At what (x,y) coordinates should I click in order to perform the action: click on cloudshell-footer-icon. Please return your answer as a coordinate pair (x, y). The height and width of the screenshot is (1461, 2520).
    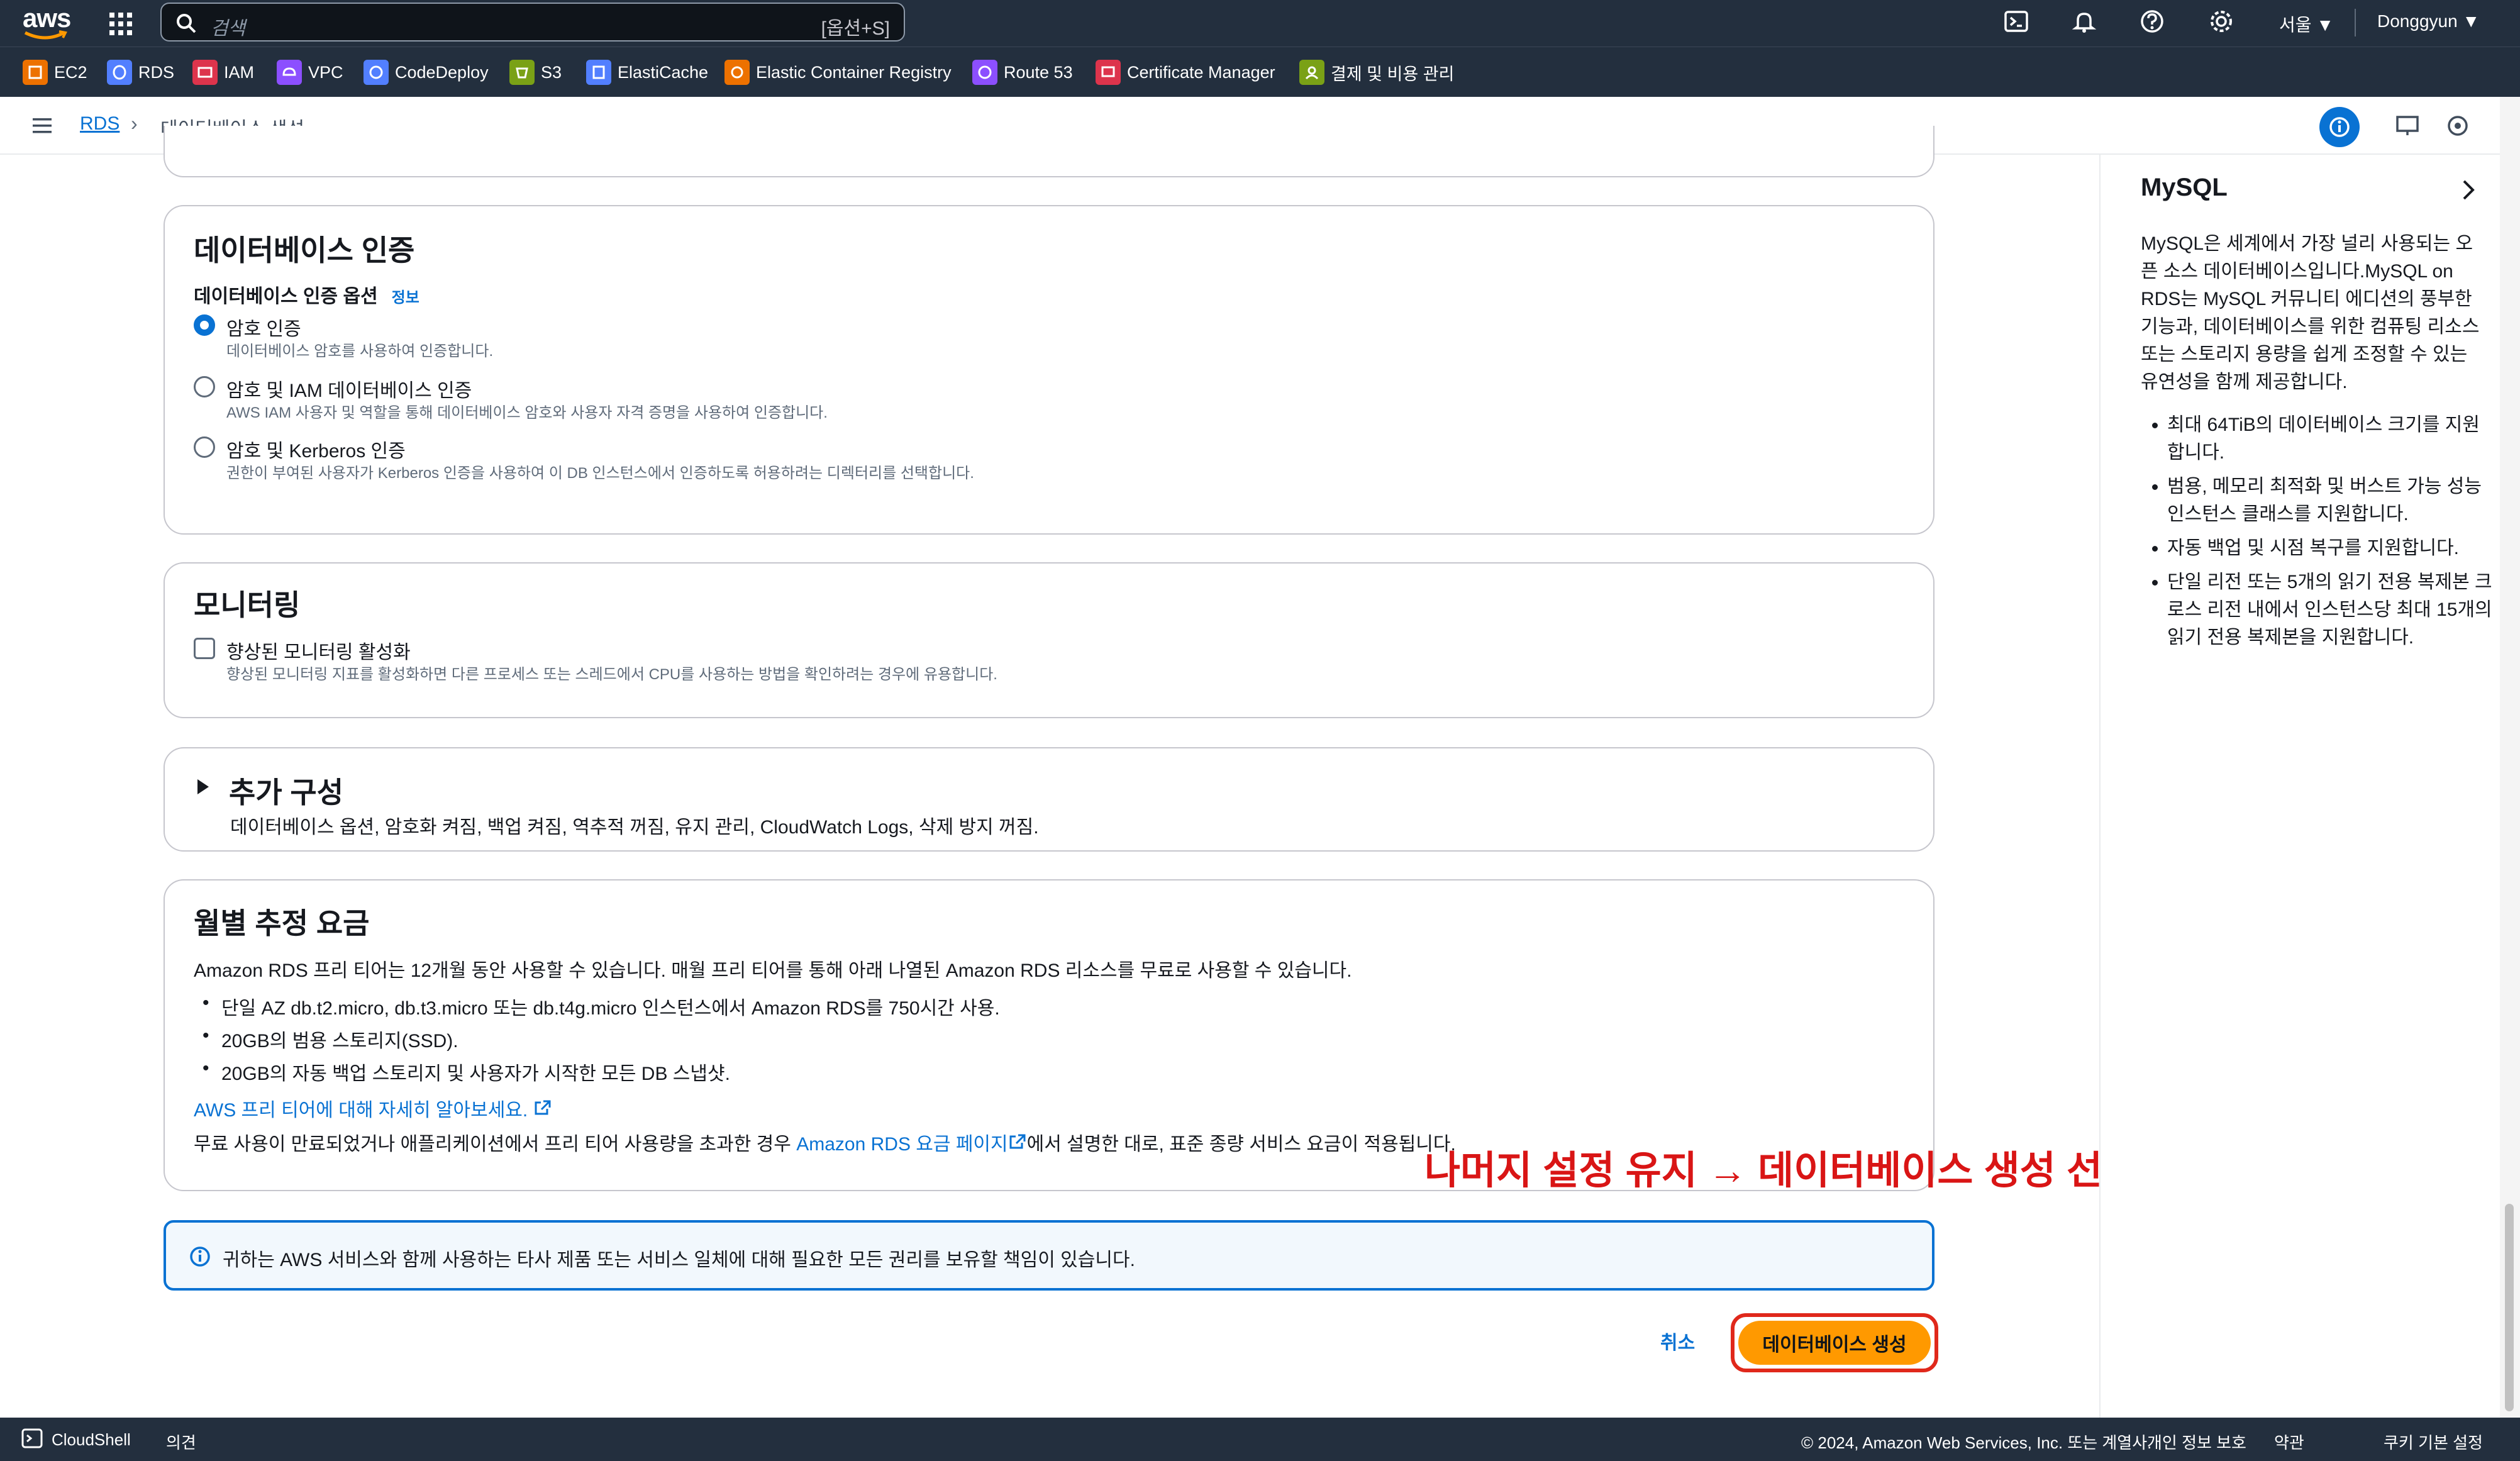
    Looking at the image, I should click on (32, 1440).